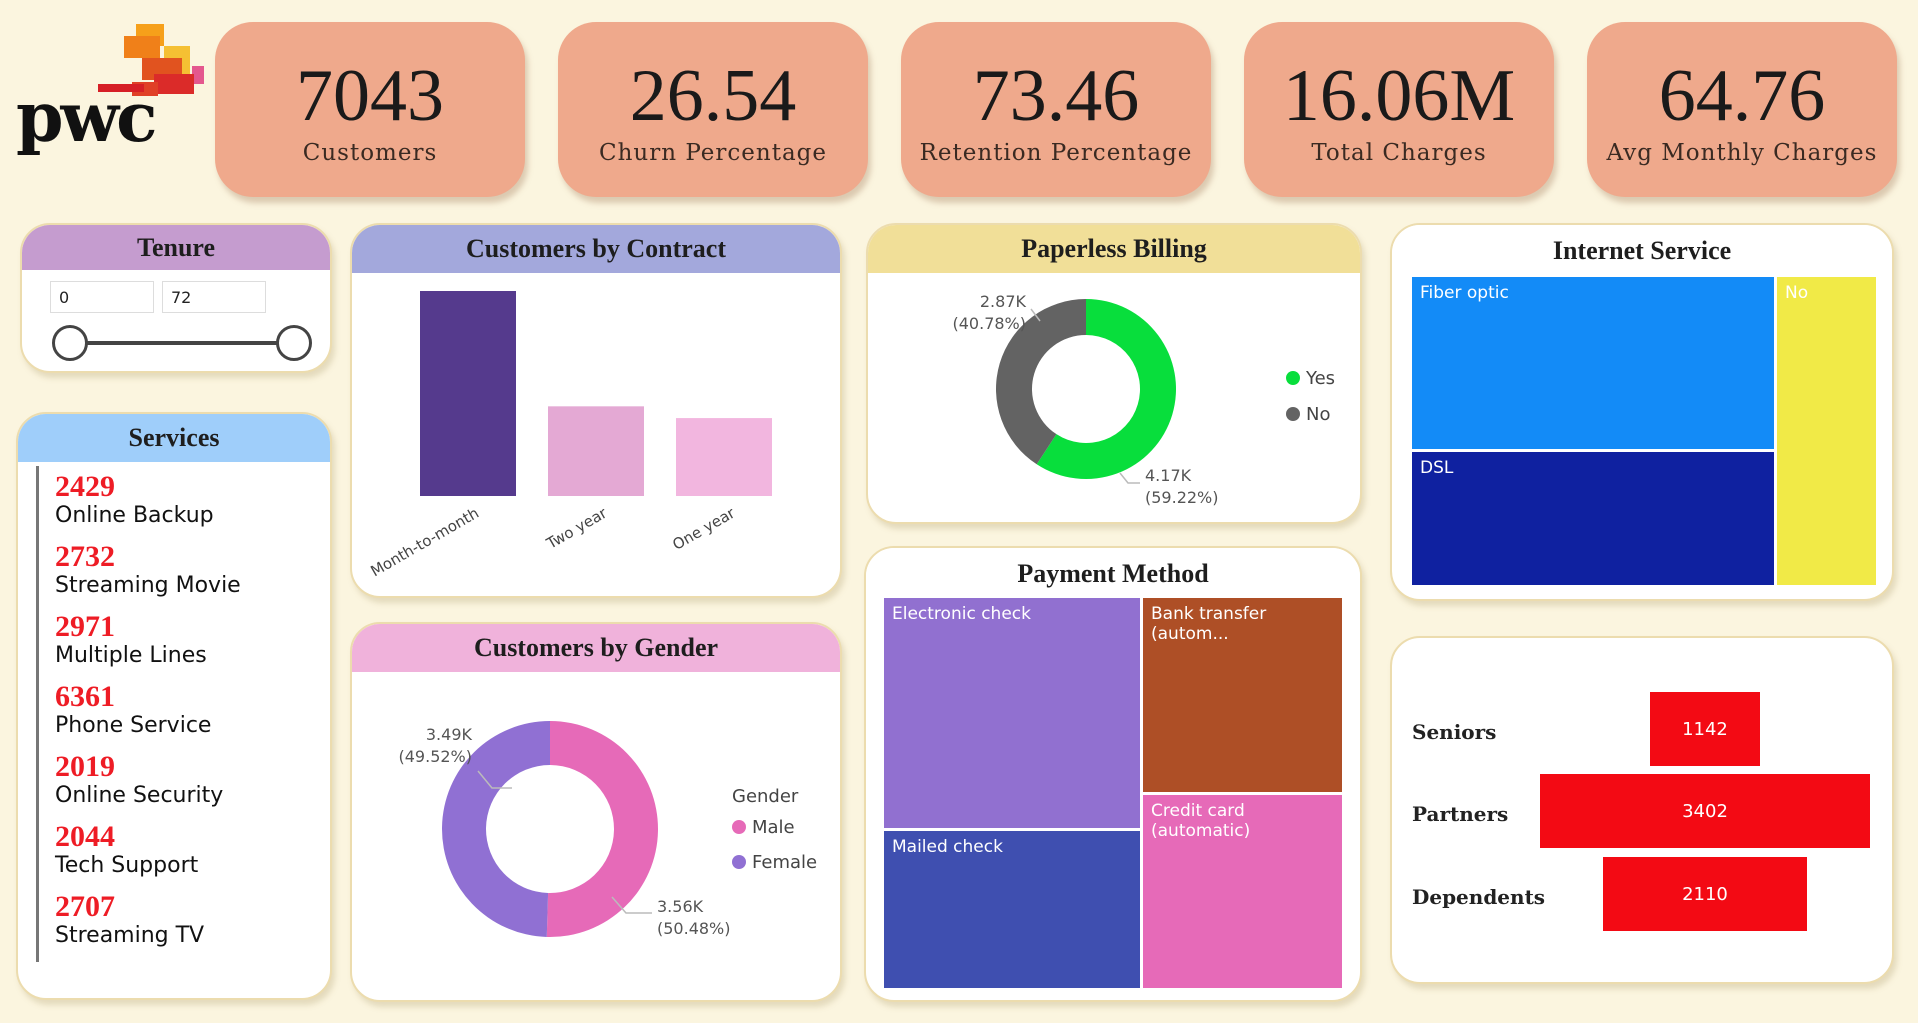 The width and height of the screenshot is (1918, 1023). Describe the element at coordinates (1113, 574) in the screenshot. I see `payment-title: Payment Method` at that location.